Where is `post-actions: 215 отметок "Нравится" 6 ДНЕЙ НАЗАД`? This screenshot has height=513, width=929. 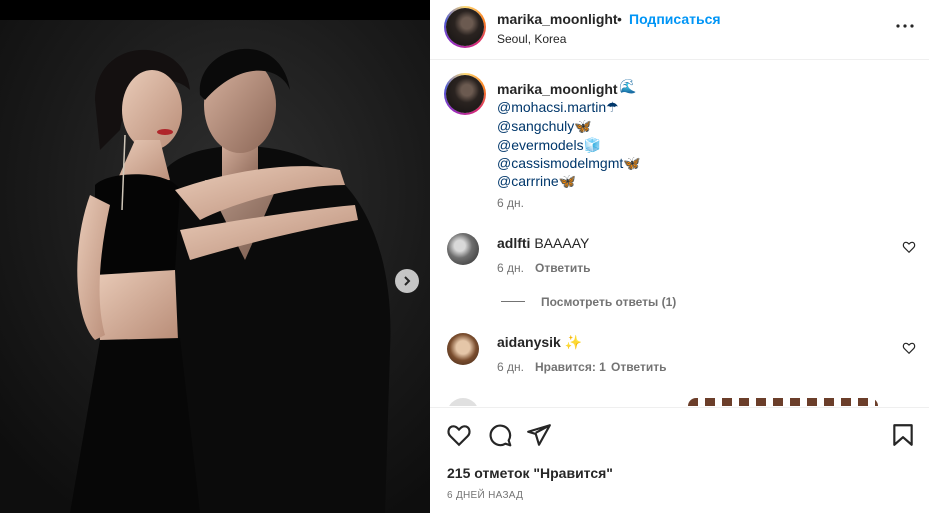
post-actions: 215 отметок "Нравится" 6 ДНЕЙ НАЗАД is located at coordinates (679, 460).